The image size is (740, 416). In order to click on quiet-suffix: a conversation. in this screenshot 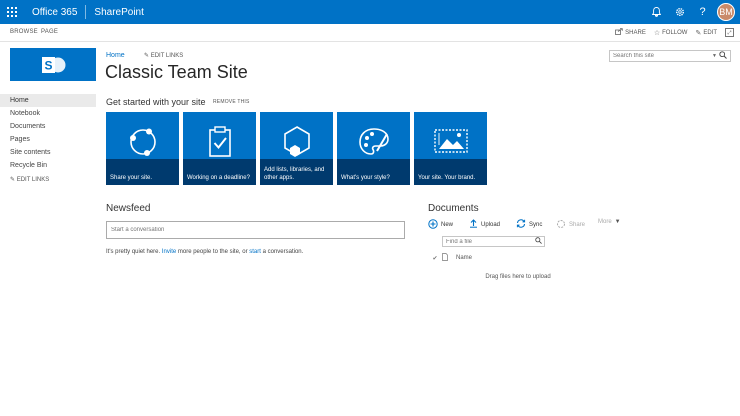, I will do `click(283, 252)`.